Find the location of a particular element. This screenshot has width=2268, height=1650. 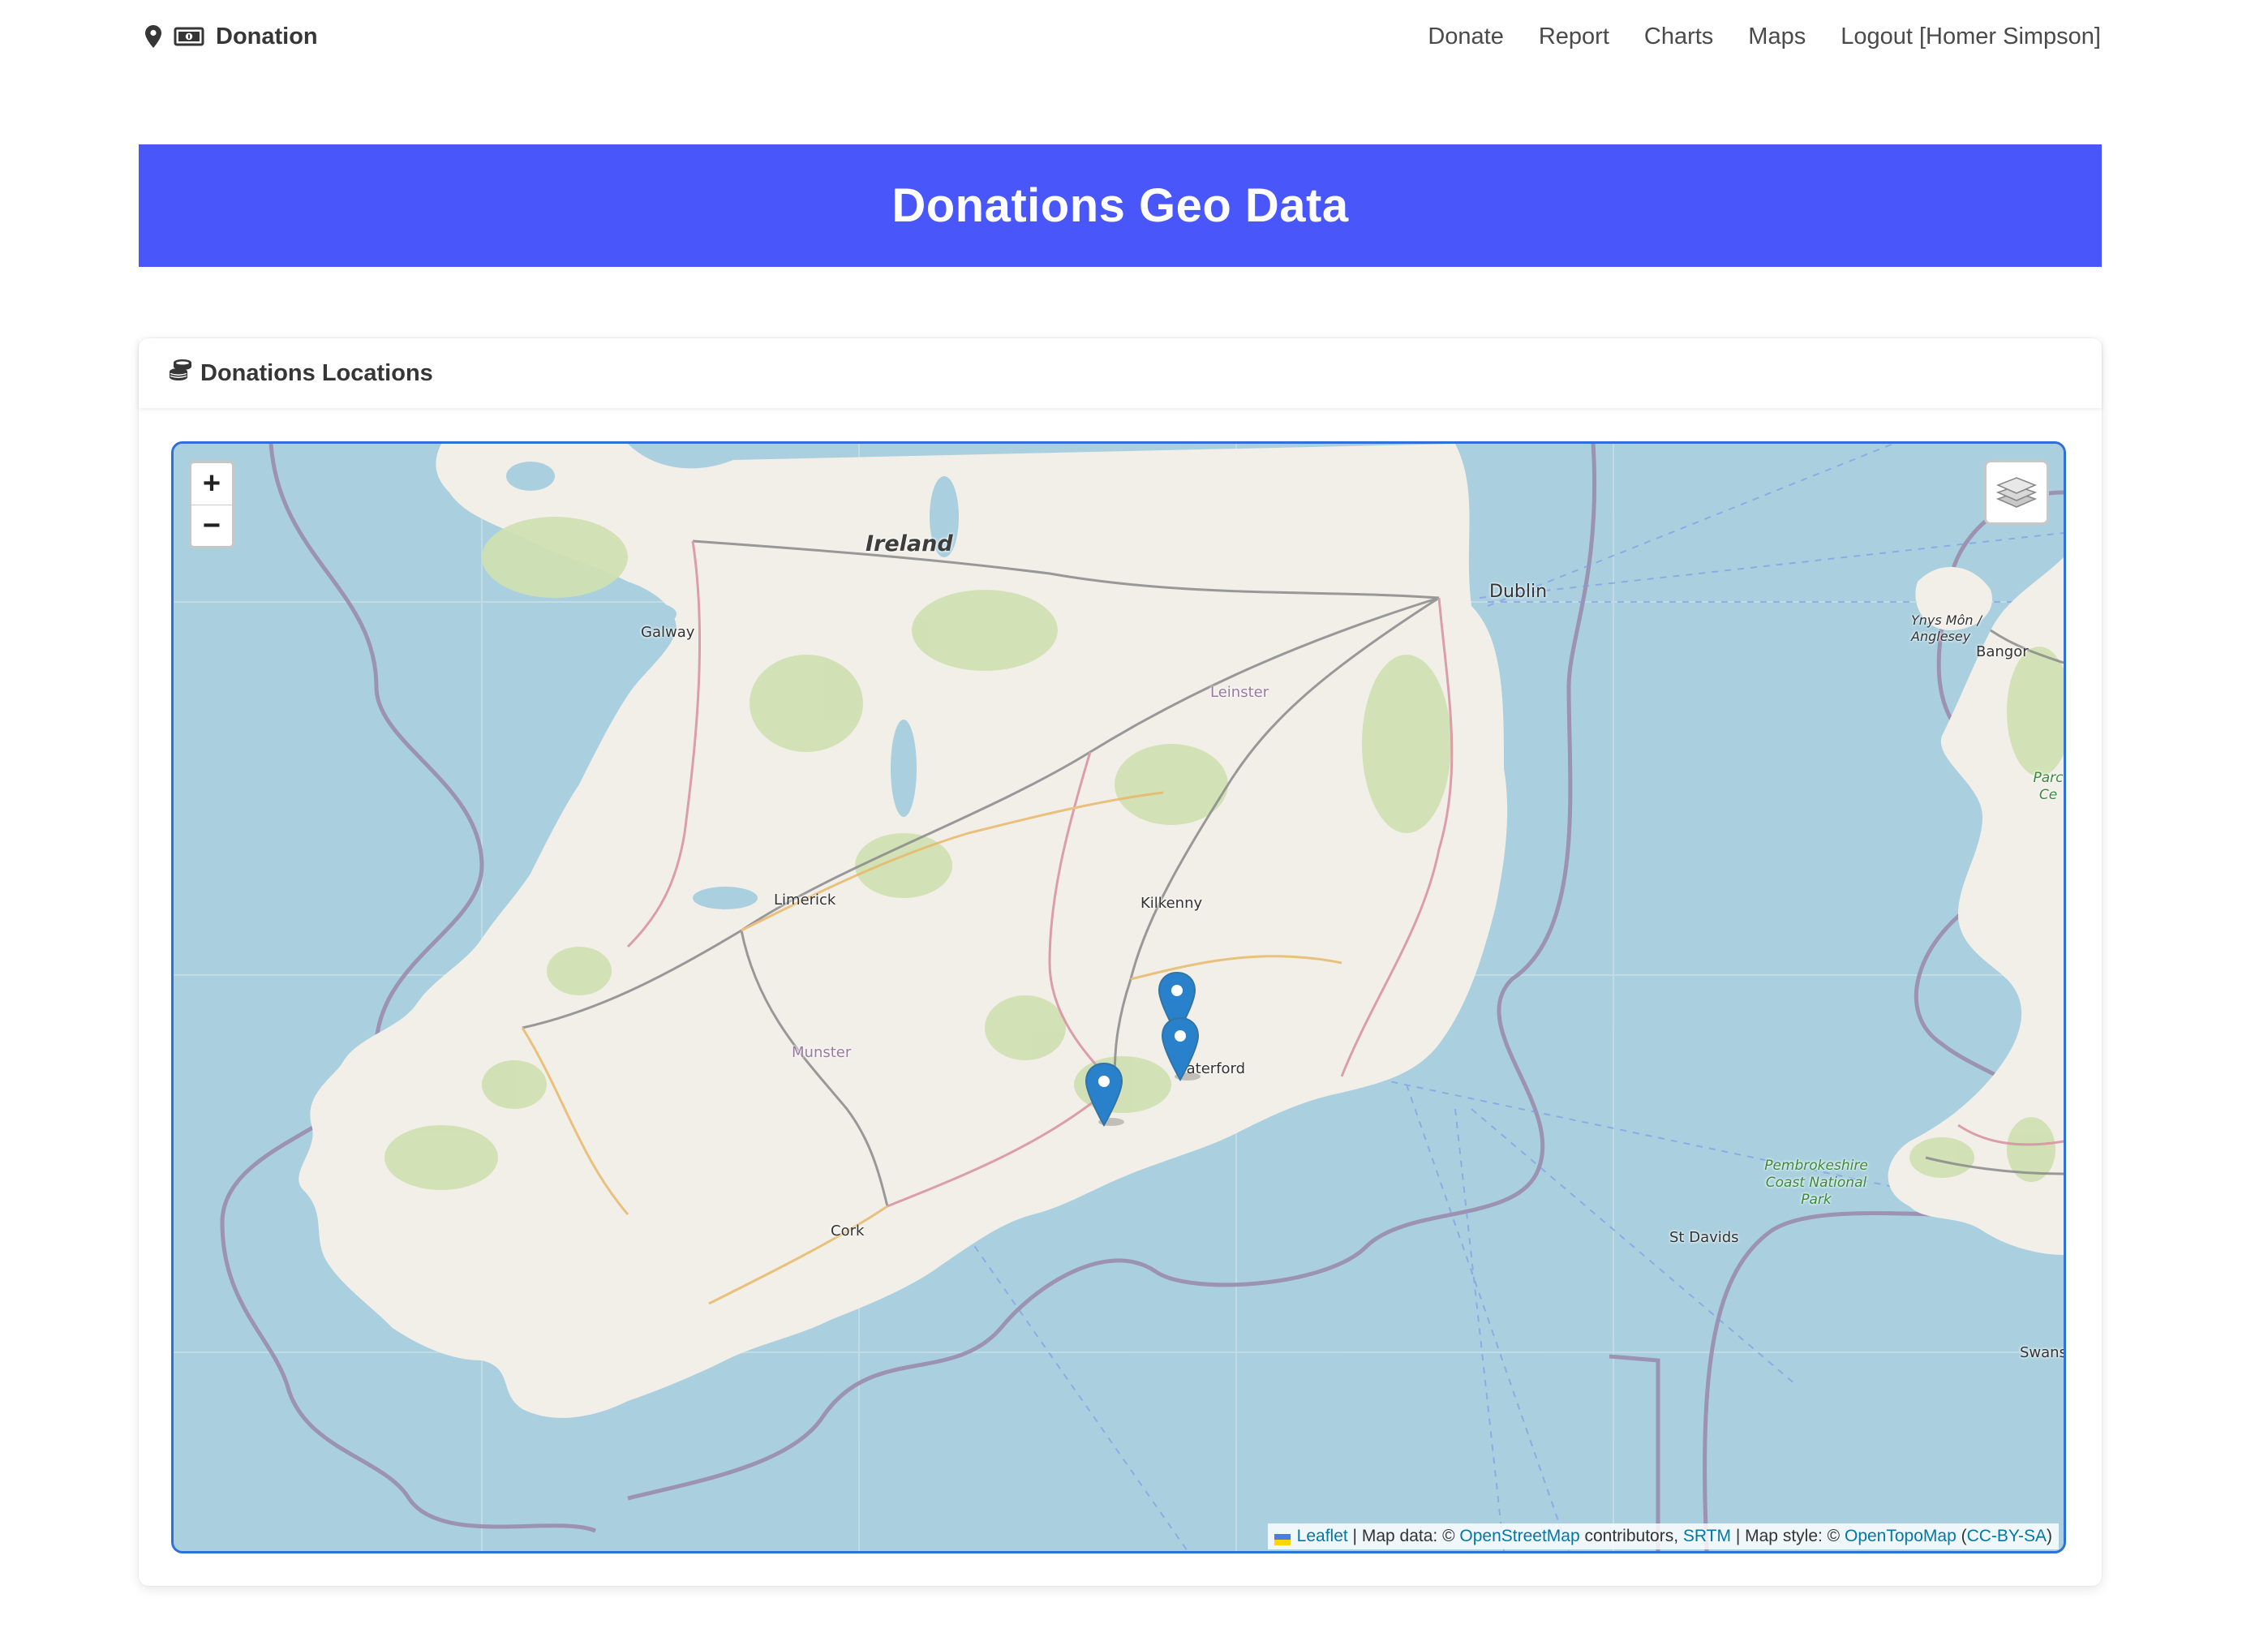

openstreetmap-link: OpenStreetMap is located at coordinates (1519, 1536).